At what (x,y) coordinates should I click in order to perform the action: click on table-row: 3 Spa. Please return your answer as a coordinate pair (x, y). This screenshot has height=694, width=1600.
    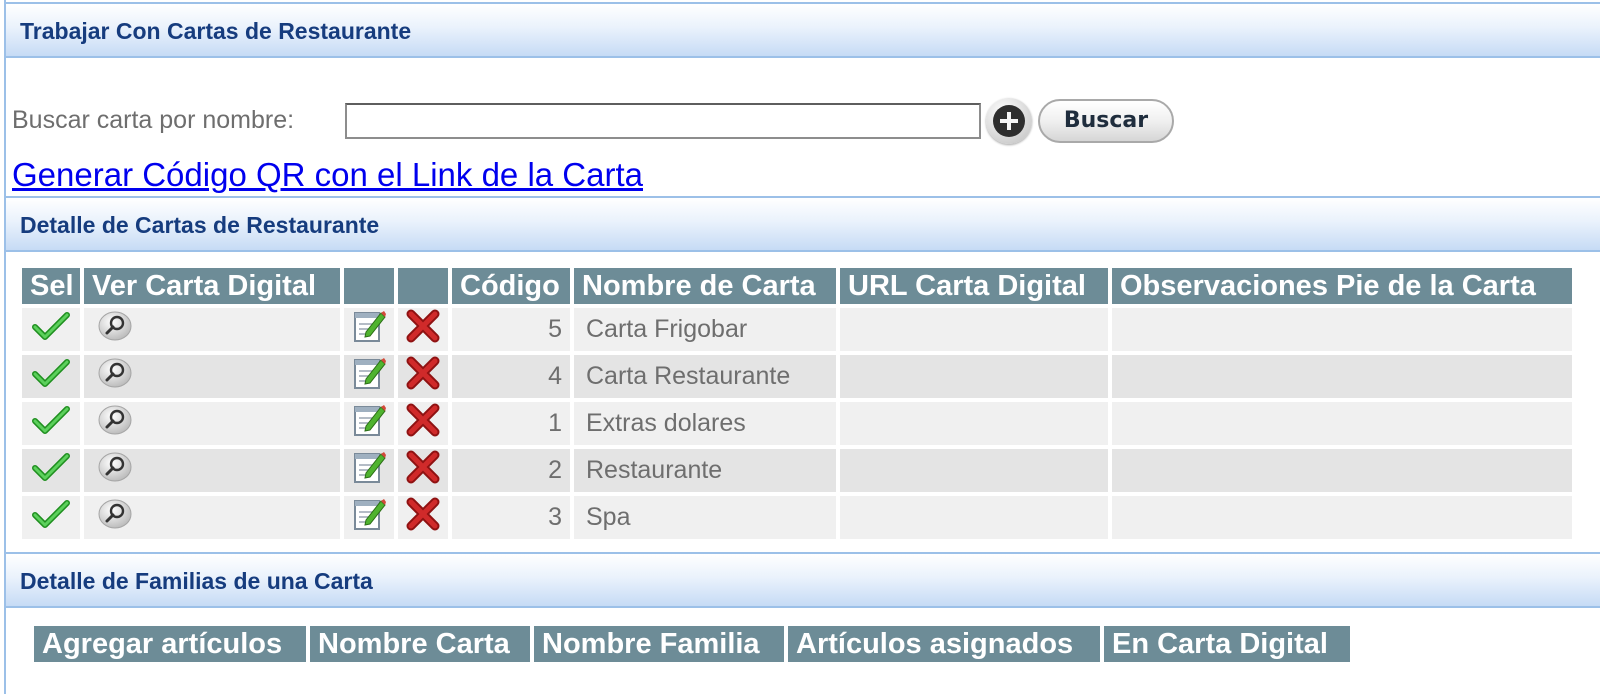
    Looking at the image, I should click on (797, 519).